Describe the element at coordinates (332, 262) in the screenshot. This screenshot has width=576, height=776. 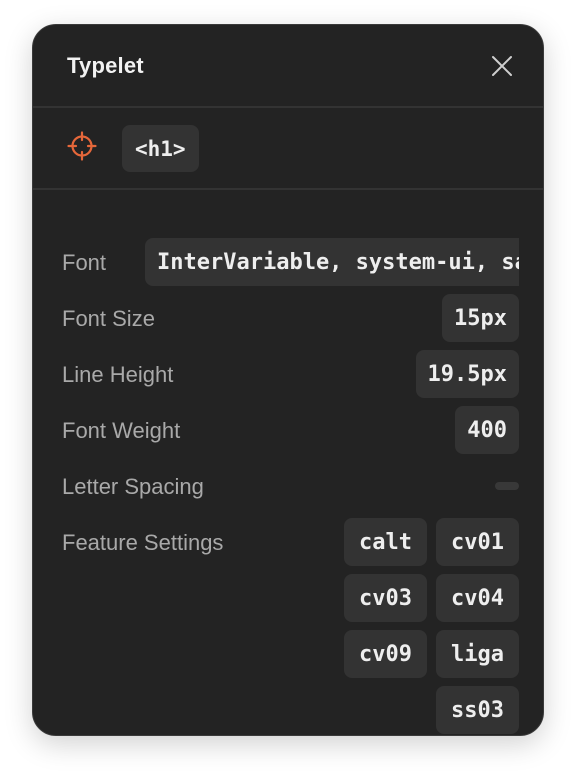
I see `font-family-value: InterVariable, system-ui, sans-serif` at that location.